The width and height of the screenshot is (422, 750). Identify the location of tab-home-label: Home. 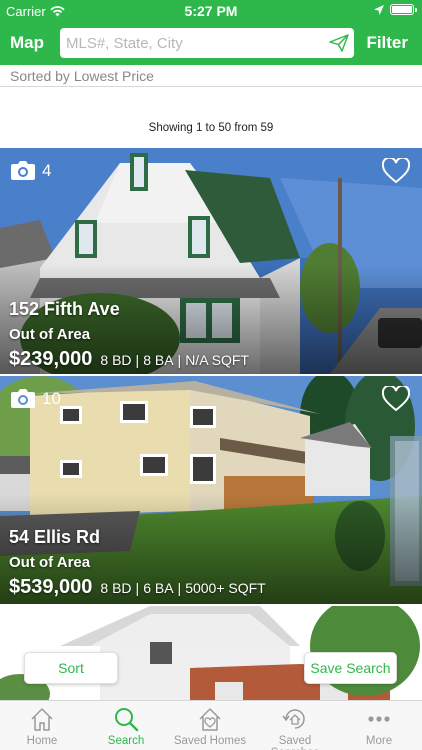
(42, 741).